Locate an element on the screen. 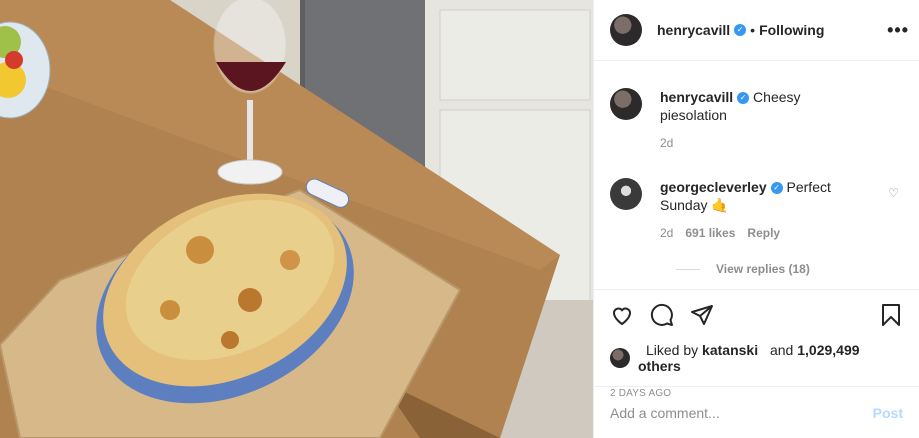 This screenshot has width=919, height=438. liked-by-joiner: and is located at coordinates (781, 350).